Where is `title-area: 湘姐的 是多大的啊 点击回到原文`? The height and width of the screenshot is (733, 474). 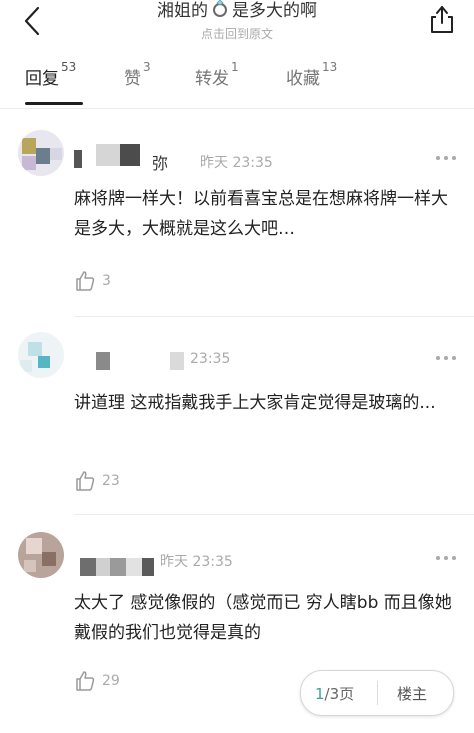 title-area: 湘姐的 是多大的啊 点击回到原文 is located at coordinates (237, 21).